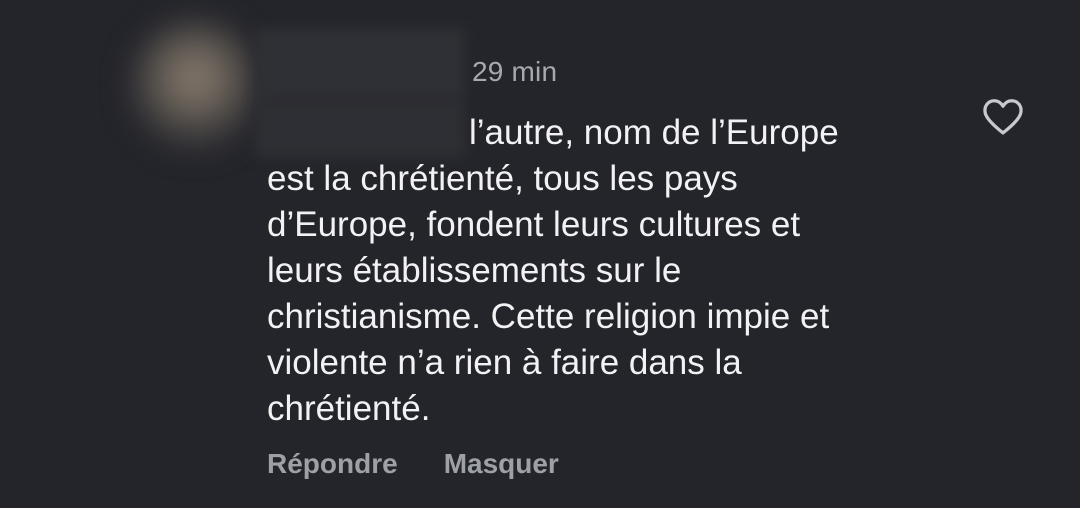  I want to click on comment-text-line: violente n’a rien à faire dans la, so click(504, 362).